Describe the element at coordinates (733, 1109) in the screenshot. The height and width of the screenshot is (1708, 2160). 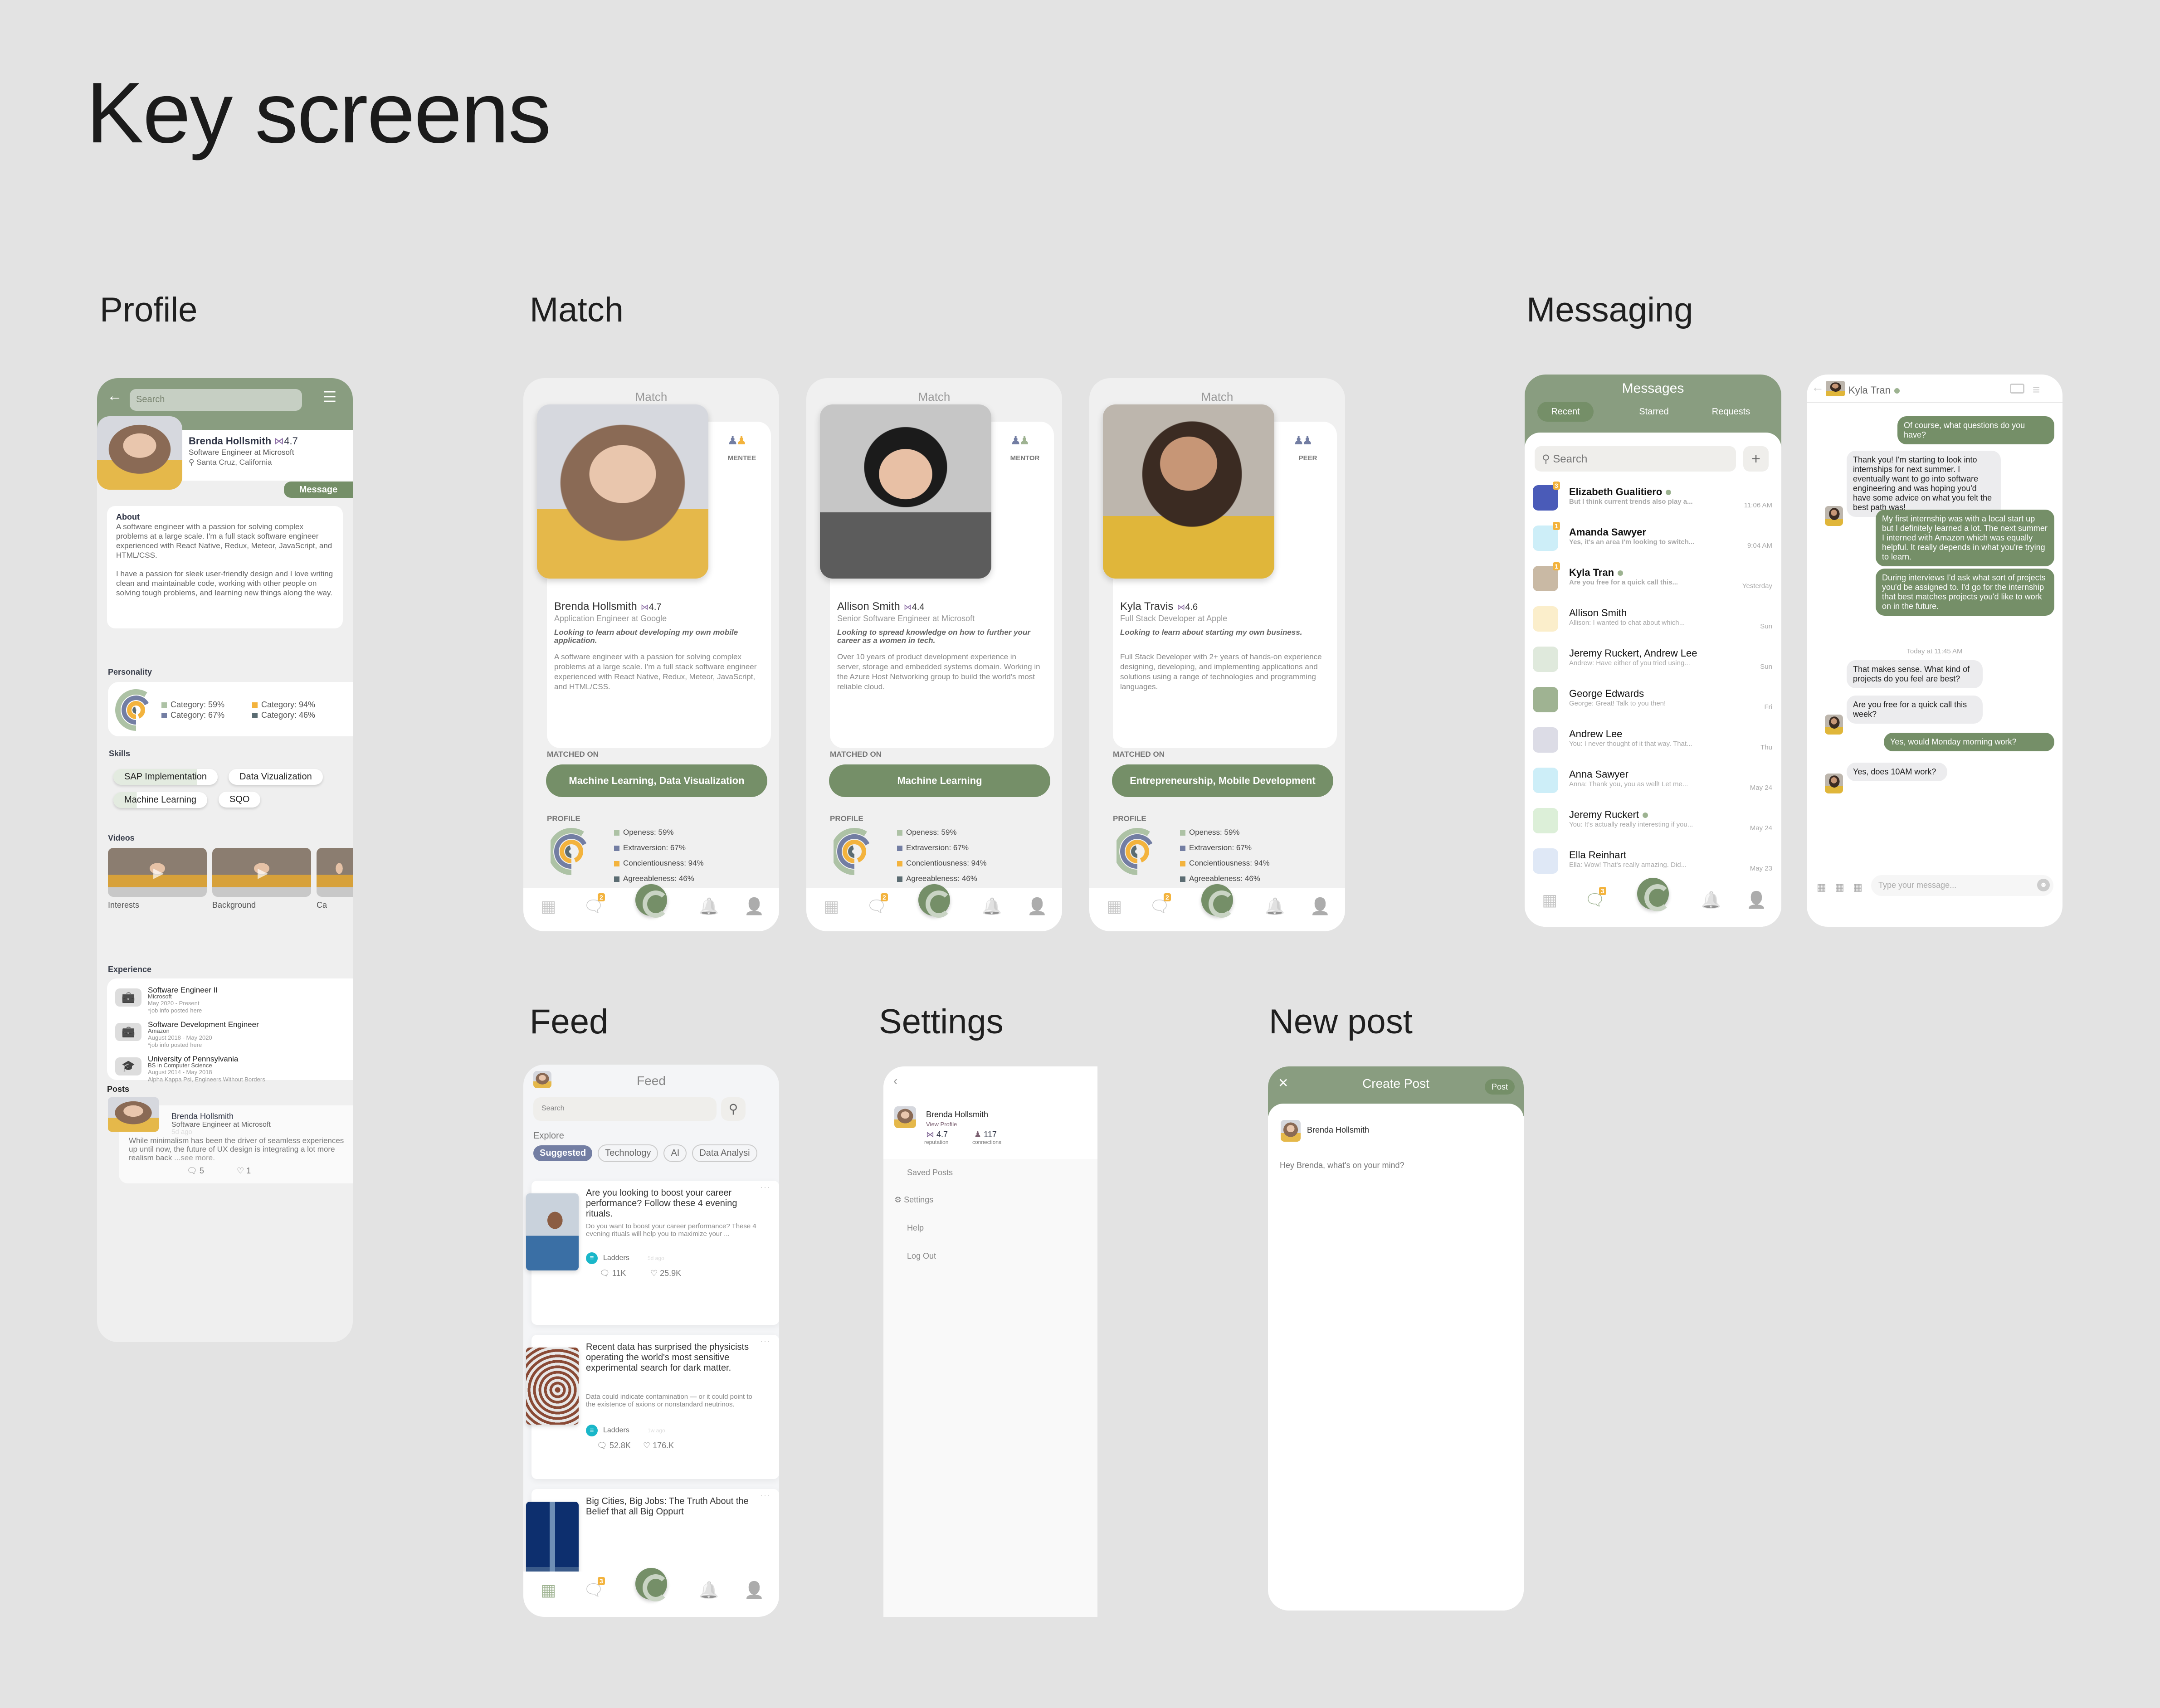
I see `search-icon: ⚲` at that location.